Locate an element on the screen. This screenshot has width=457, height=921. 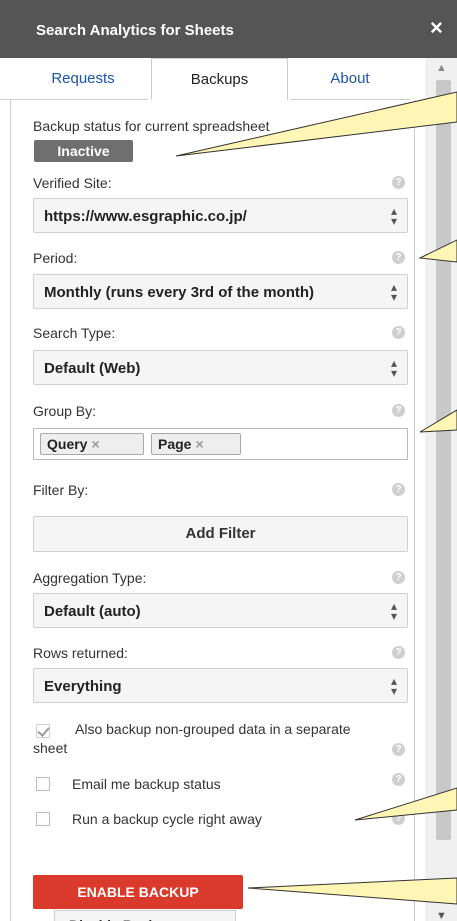
aggregation-label: Aggregation Type: is located at coordinates (90, 578).